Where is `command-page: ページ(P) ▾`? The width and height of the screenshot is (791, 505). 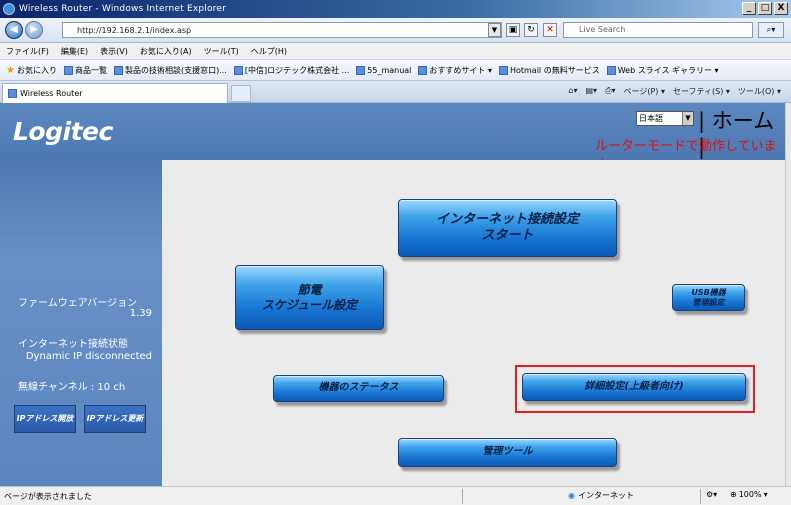
command-page: ページ(P) ▾ is located at coordinates (644, 91).